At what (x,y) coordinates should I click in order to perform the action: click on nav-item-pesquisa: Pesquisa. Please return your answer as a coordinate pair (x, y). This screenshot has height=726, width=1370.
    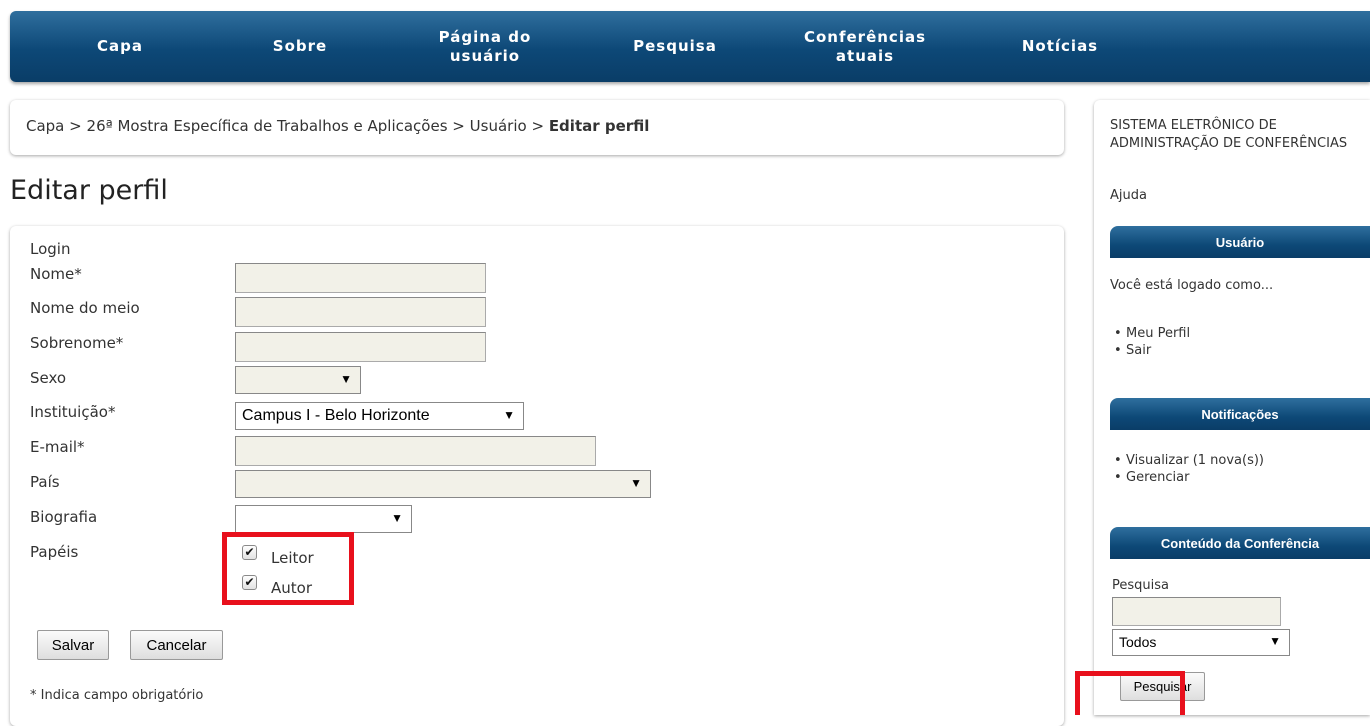
    Looking at the image, I should click on (675, 46).